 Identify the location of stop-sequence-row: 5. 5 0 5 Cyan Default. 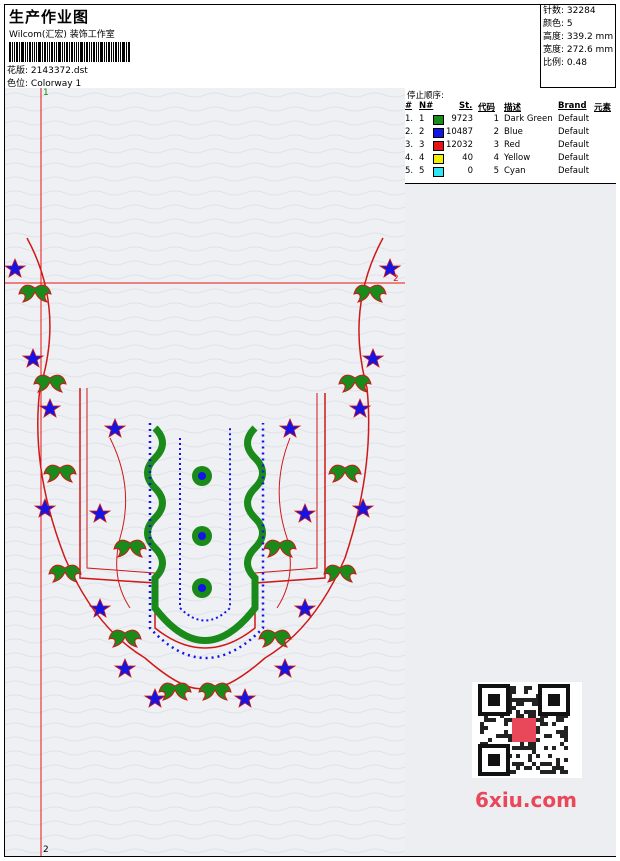
(510, 172).